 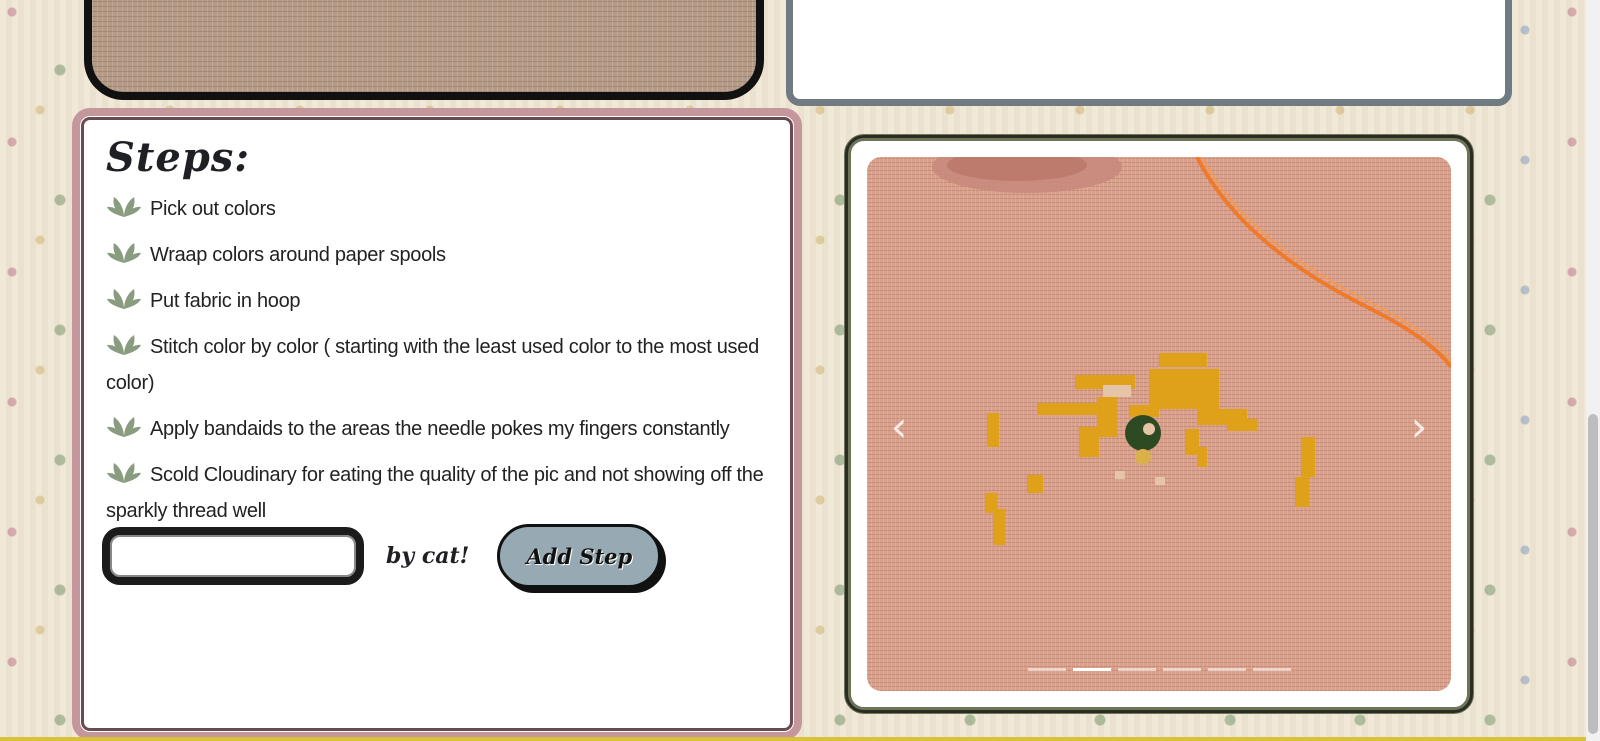 I want to click on carousel-indicator-active, so click(x=1091, y=669).